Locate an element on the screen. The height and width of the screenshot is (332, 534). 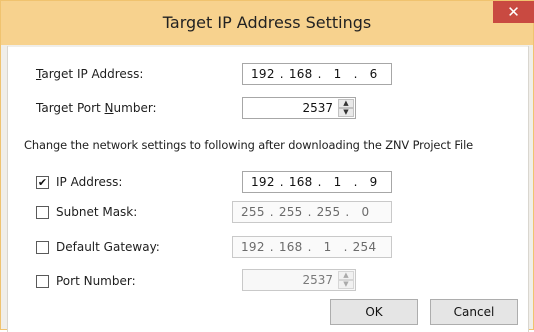
default-gateway-field: 192. 168. 1. 254 is located at coordinates (312, 247).